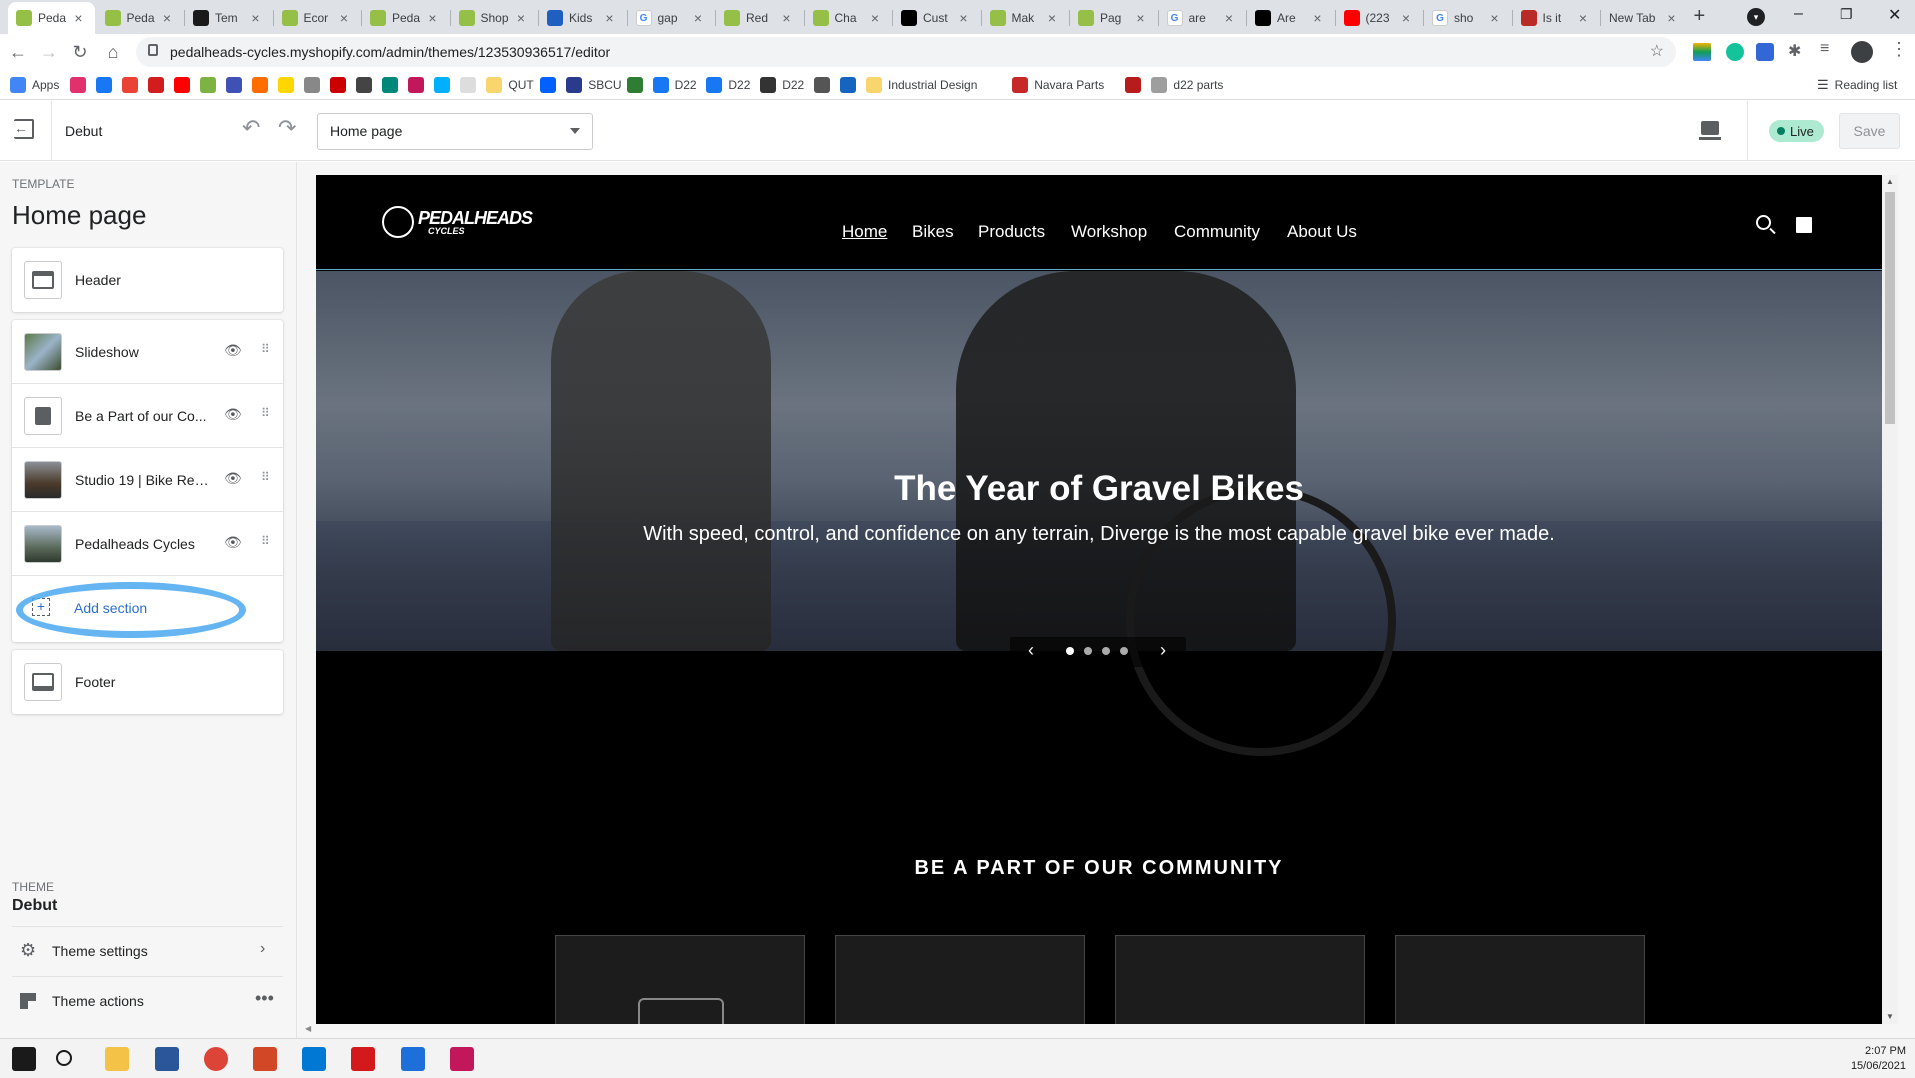  I want to click on theme-settings-link: ⚙ Theme settings ›, so click(147, 952).